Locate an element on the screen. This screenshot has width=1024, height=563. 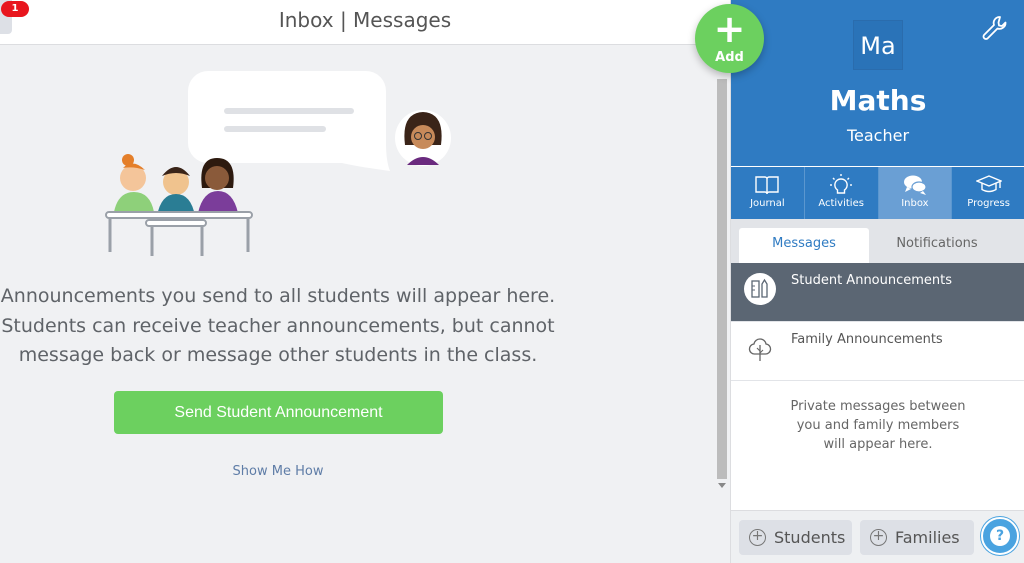
add-families-button: + Families is located at coordinates (917, 537).